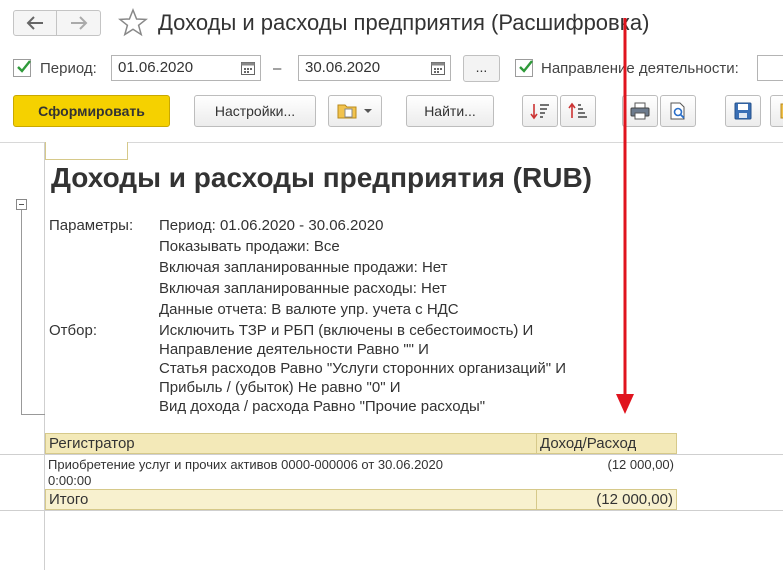 The width and height of the screenshot is (783, 570). Describe the element at coordinates (33, 414) in the screenshot. I see `group-bracket-end` at that location.